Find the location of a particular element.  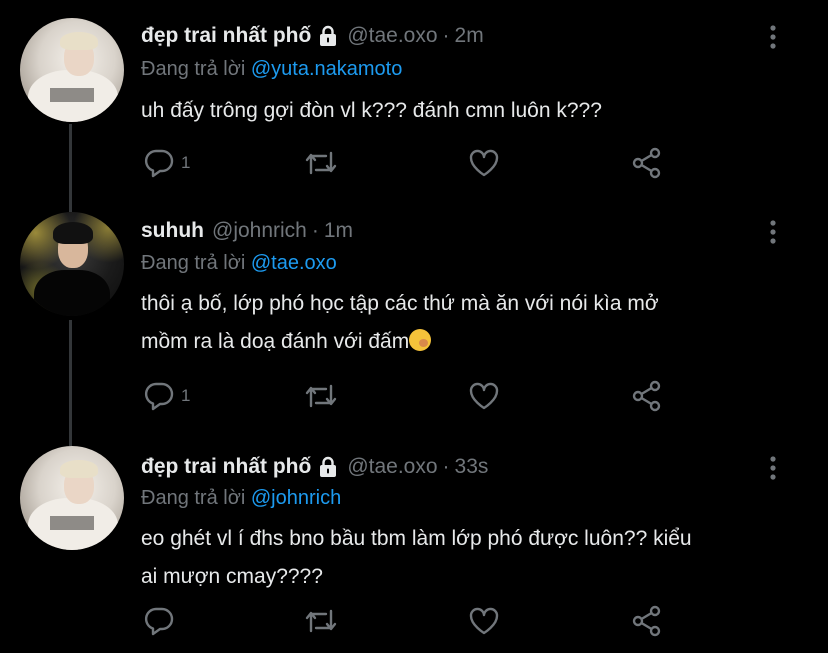

timestamp: 2m is located at coordinates (469, 36).